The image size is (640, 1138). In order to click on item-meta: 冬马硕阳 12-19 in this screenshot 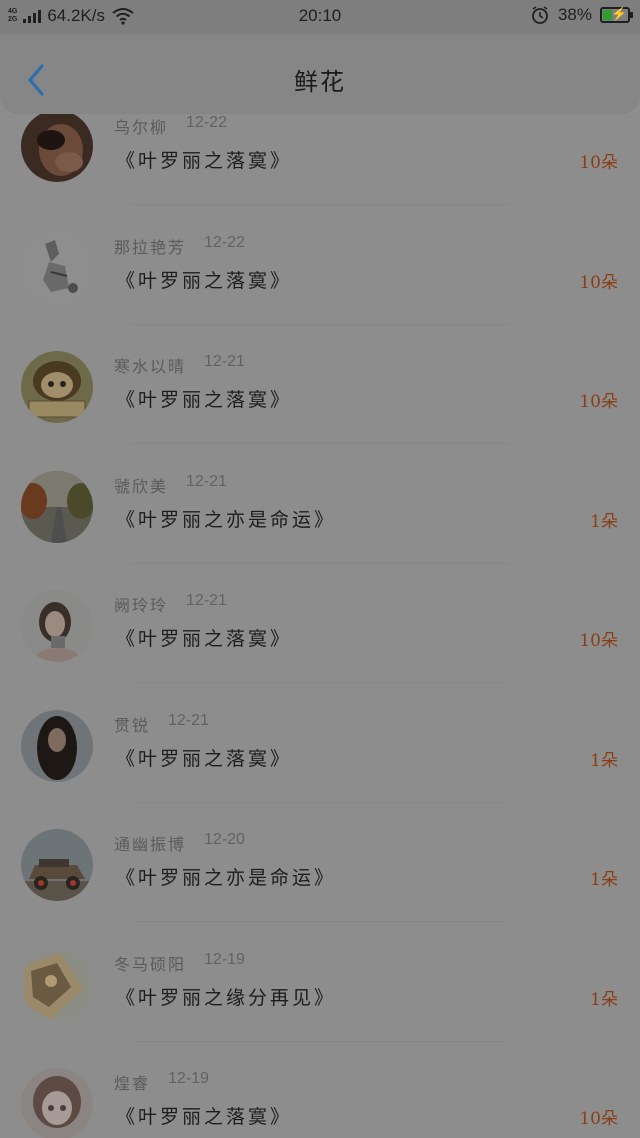, I will do `click(179, 963)`.